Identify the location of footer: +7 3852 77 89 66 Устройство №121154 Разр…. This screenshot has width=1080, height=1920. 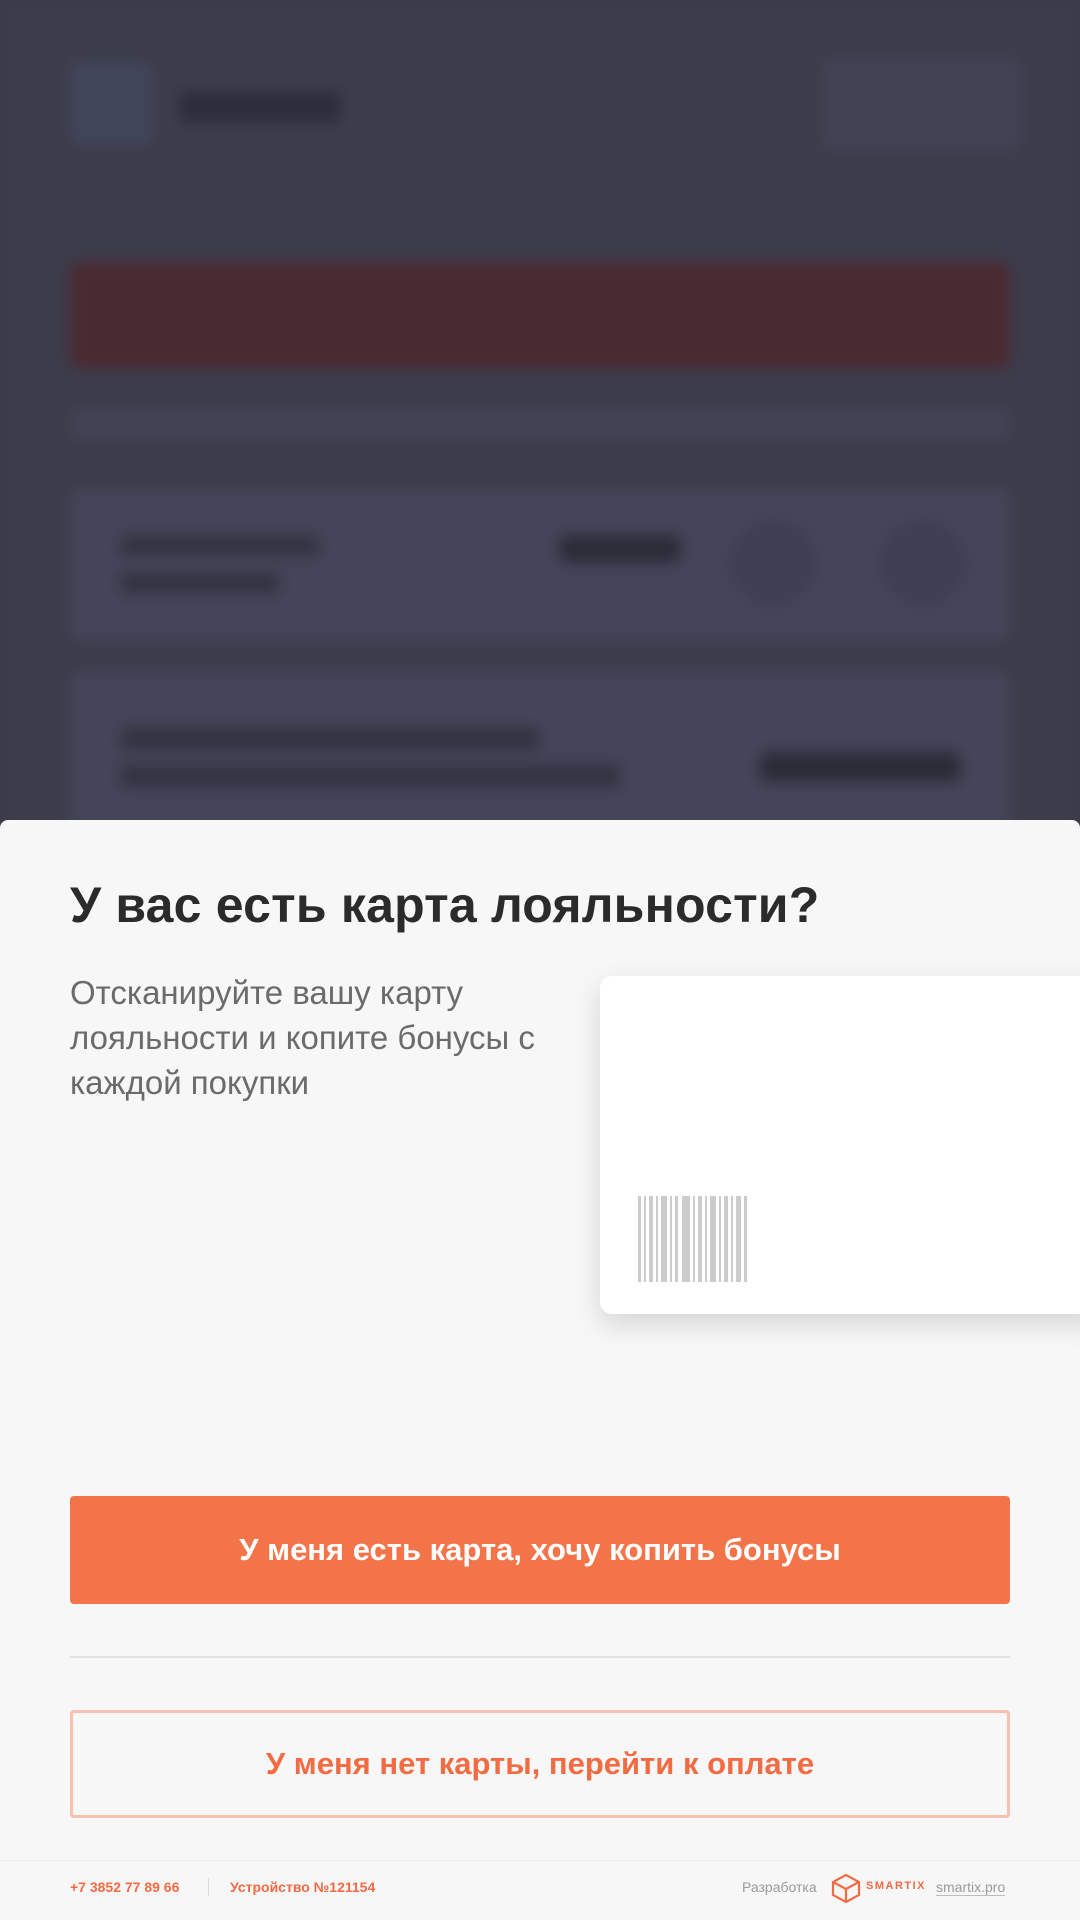
(540, 1890).